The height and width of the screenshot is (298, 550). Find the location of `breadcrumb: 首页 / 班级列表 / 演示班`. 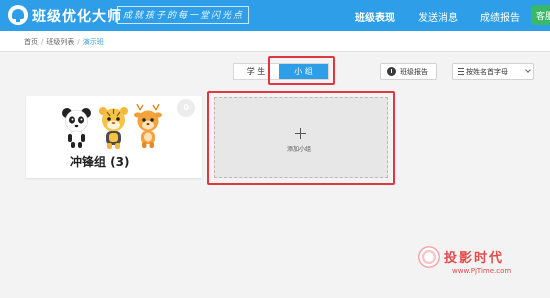

breadcrumb: 首页 / 班级列表 / 演示班 is located at coordinates (275, 41).